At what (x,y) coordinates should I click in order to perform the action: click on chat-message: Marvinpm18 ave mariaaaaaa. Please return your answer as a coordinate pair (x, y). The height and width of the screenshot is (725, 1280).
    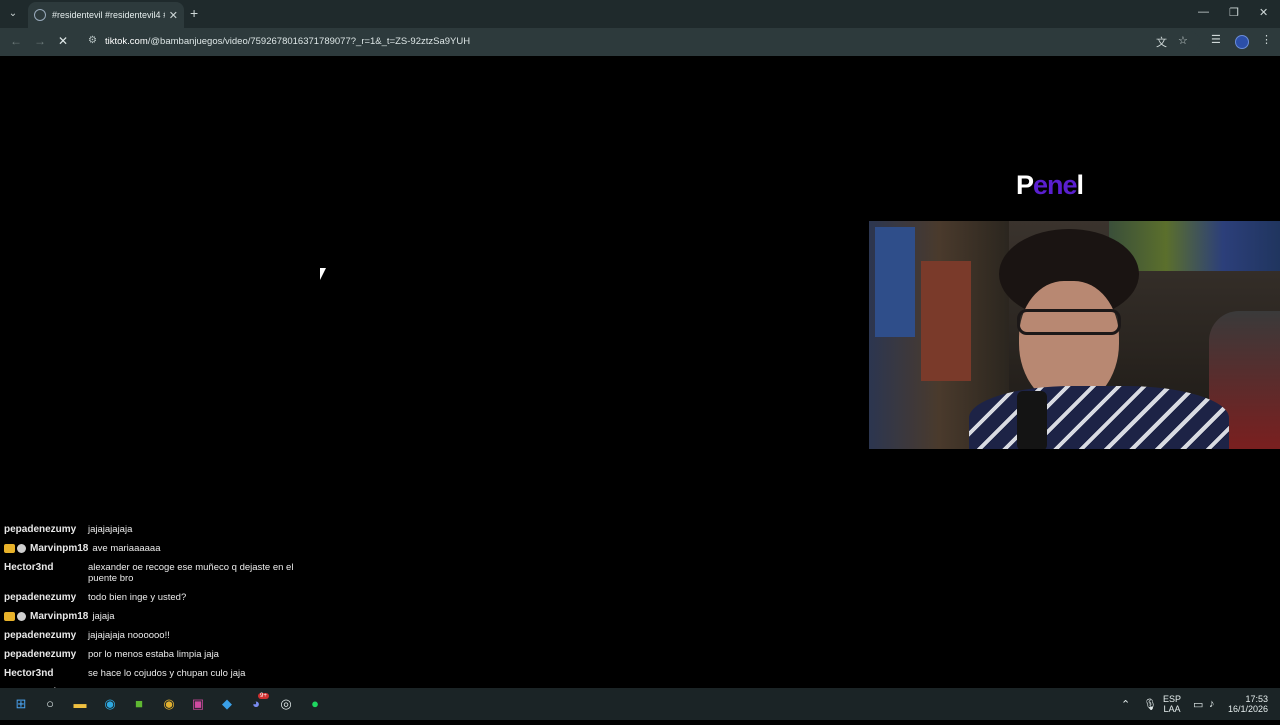
    Looking at the image, I should click on (169, 548).